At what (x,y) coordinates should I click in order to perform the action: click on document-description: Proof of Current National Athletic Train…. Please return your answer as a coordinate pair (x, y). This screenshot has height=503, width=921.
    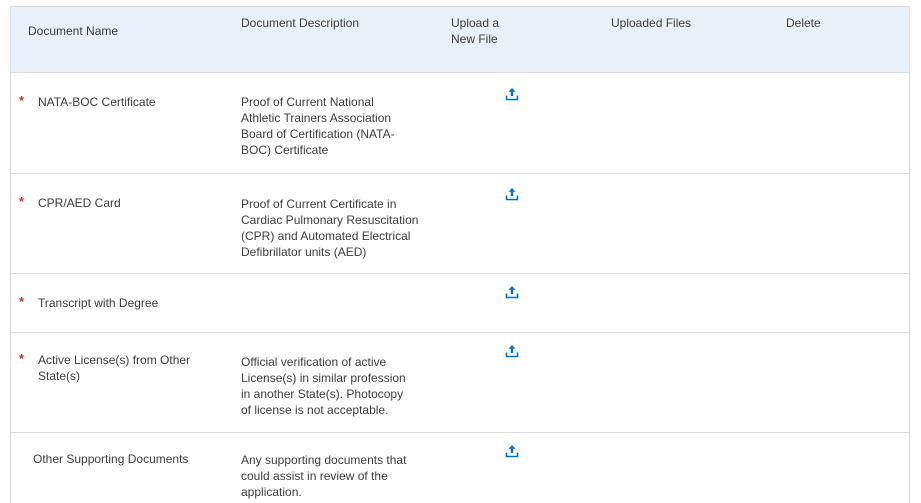
    Looking at the image, I should click on (318, 126).